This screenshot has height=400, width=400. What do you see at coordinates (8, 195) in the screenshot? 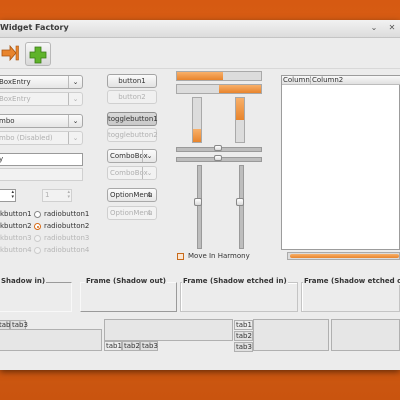
I see `spin-button: ▴ ▾` at bounding box center [8, 195].